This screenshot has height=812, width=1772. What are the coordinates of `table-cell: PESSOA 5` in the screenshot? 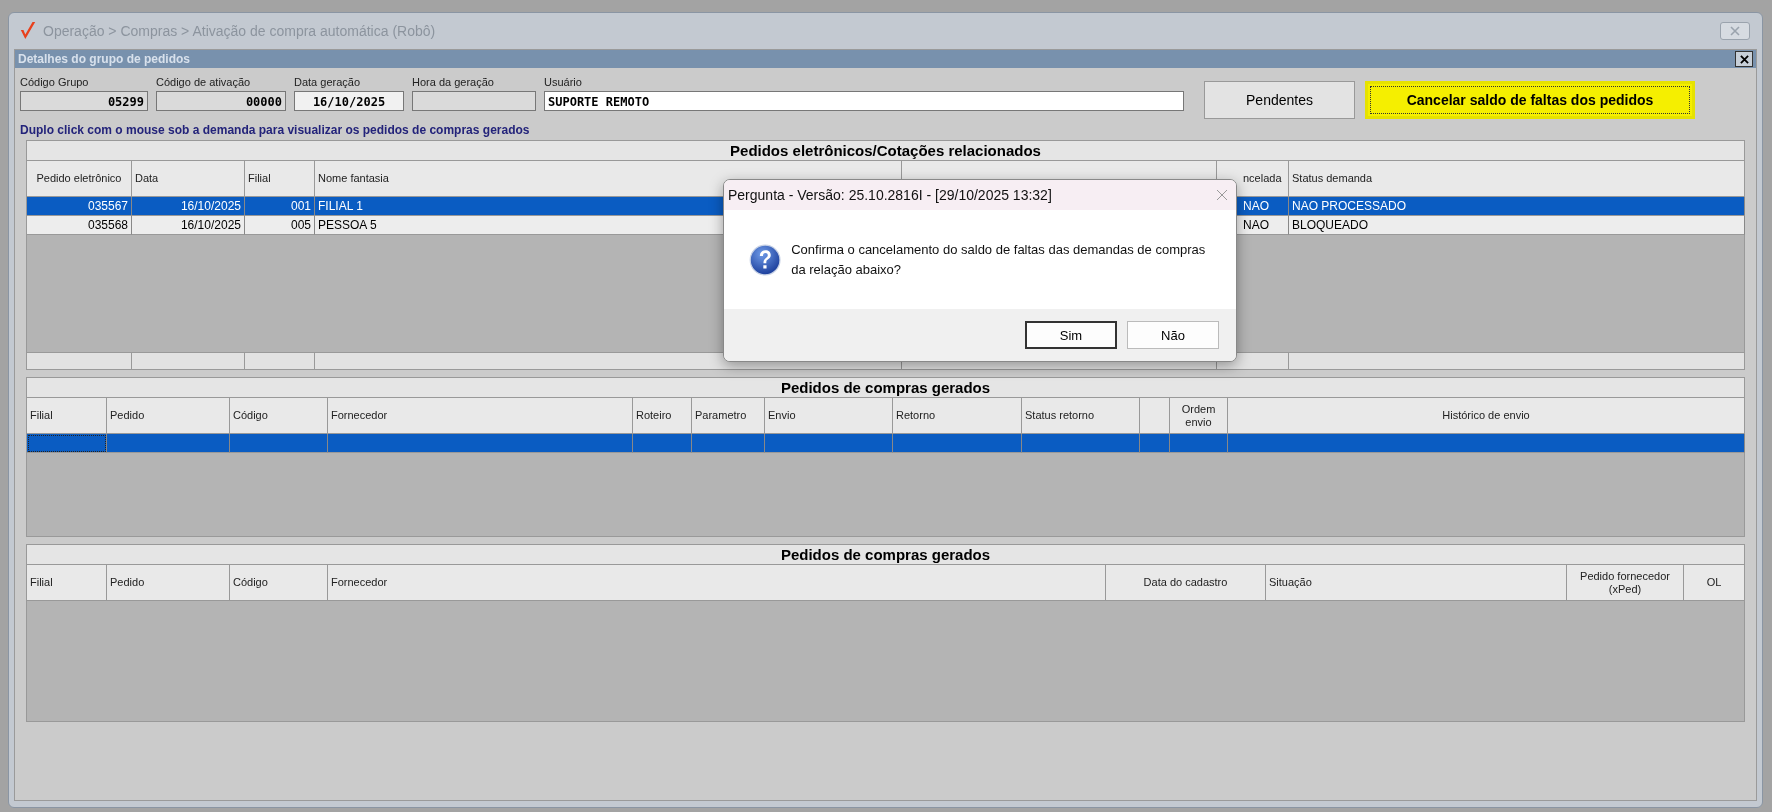 It's located at (347, 225).